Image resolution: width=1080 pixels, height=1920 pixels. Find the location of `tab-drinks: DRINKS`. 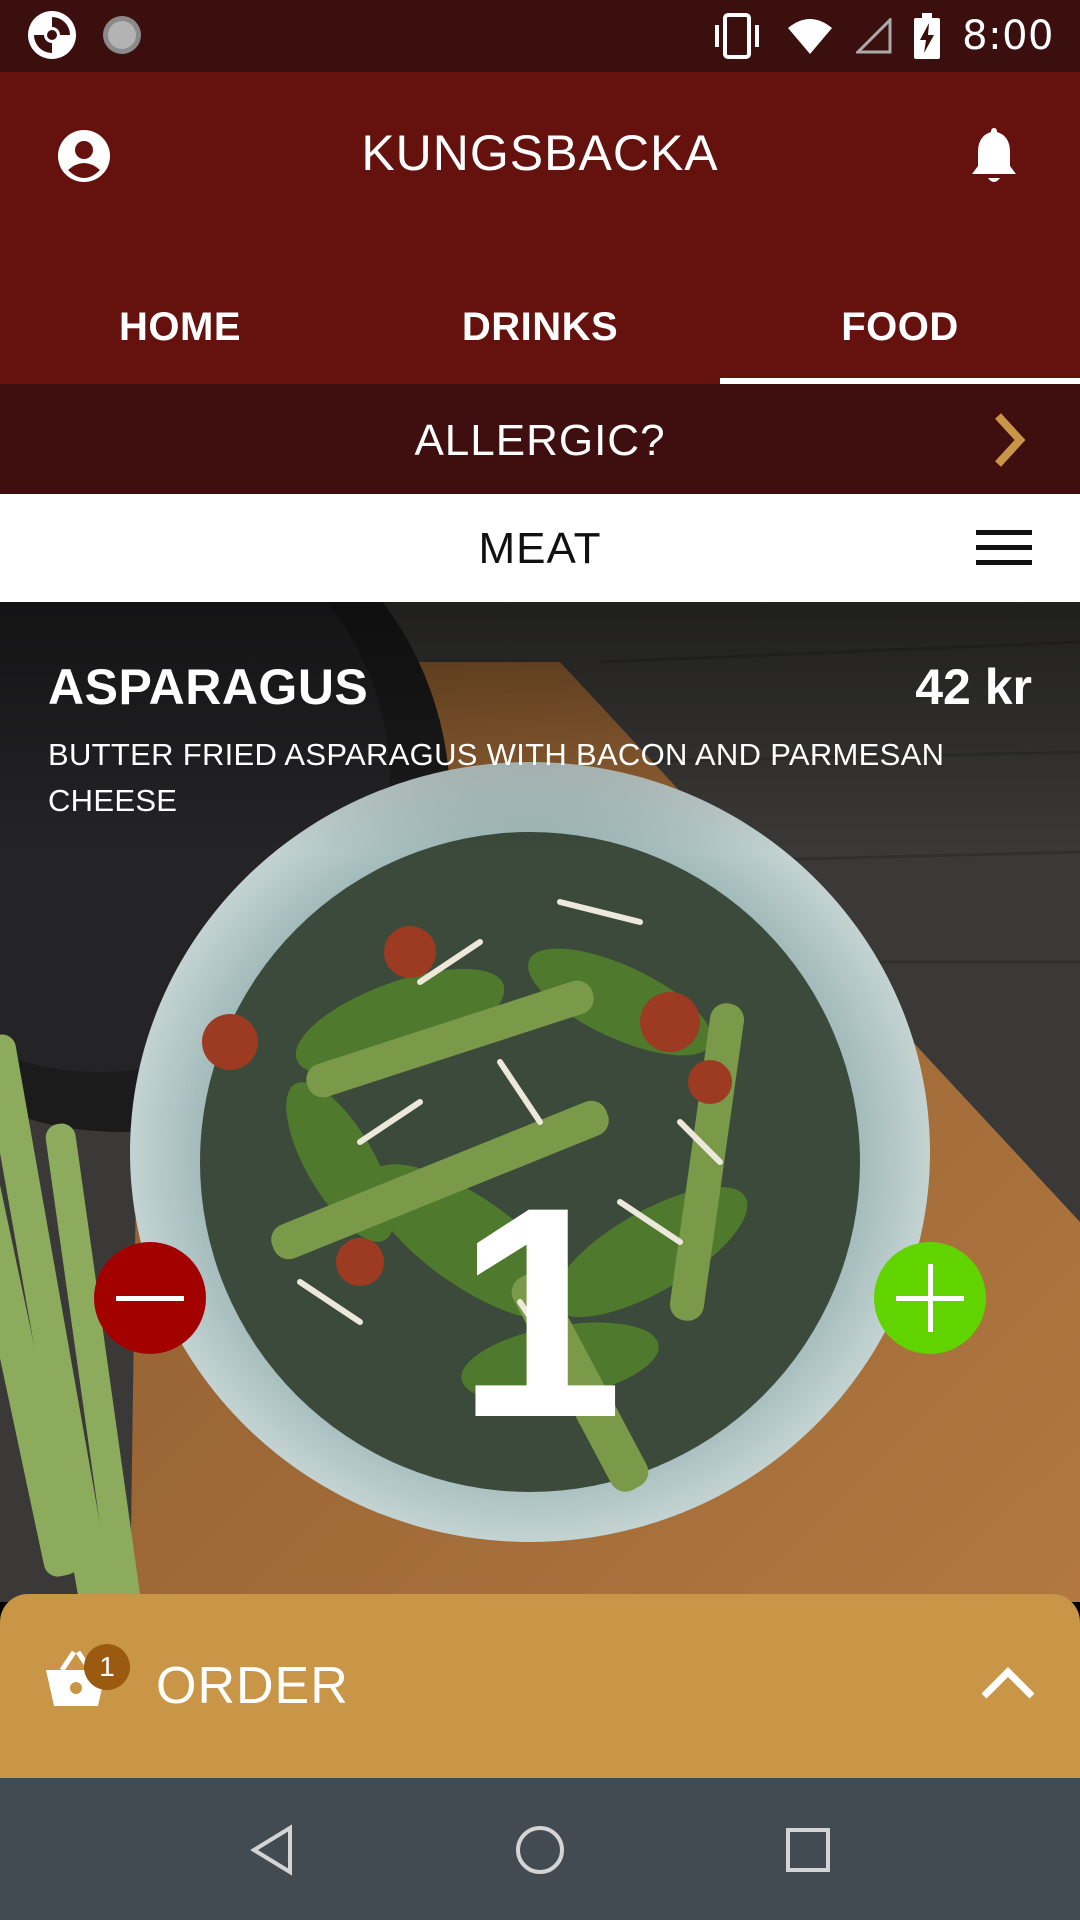

tab-drinks: DRINKS is located at coordinates (540, 327).